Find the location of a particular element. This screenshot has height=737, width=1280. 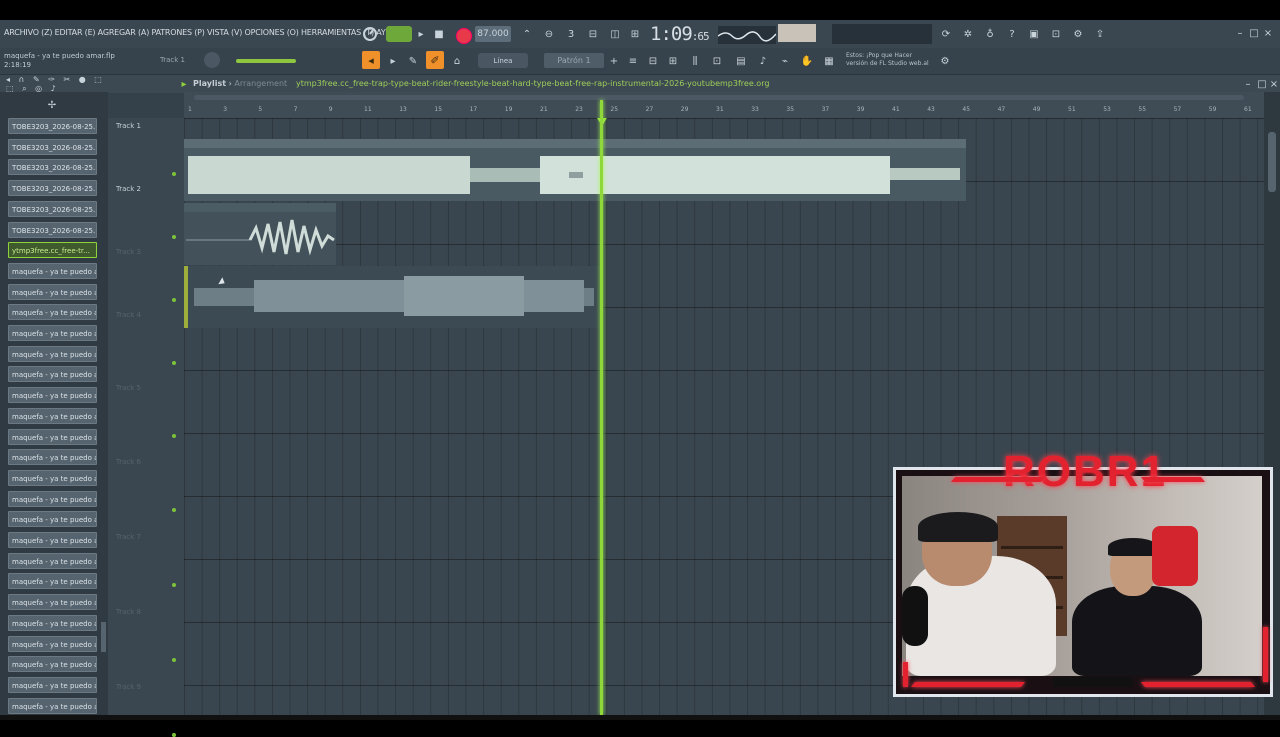

help-icon: ? is located at coordinates (1012, 34).